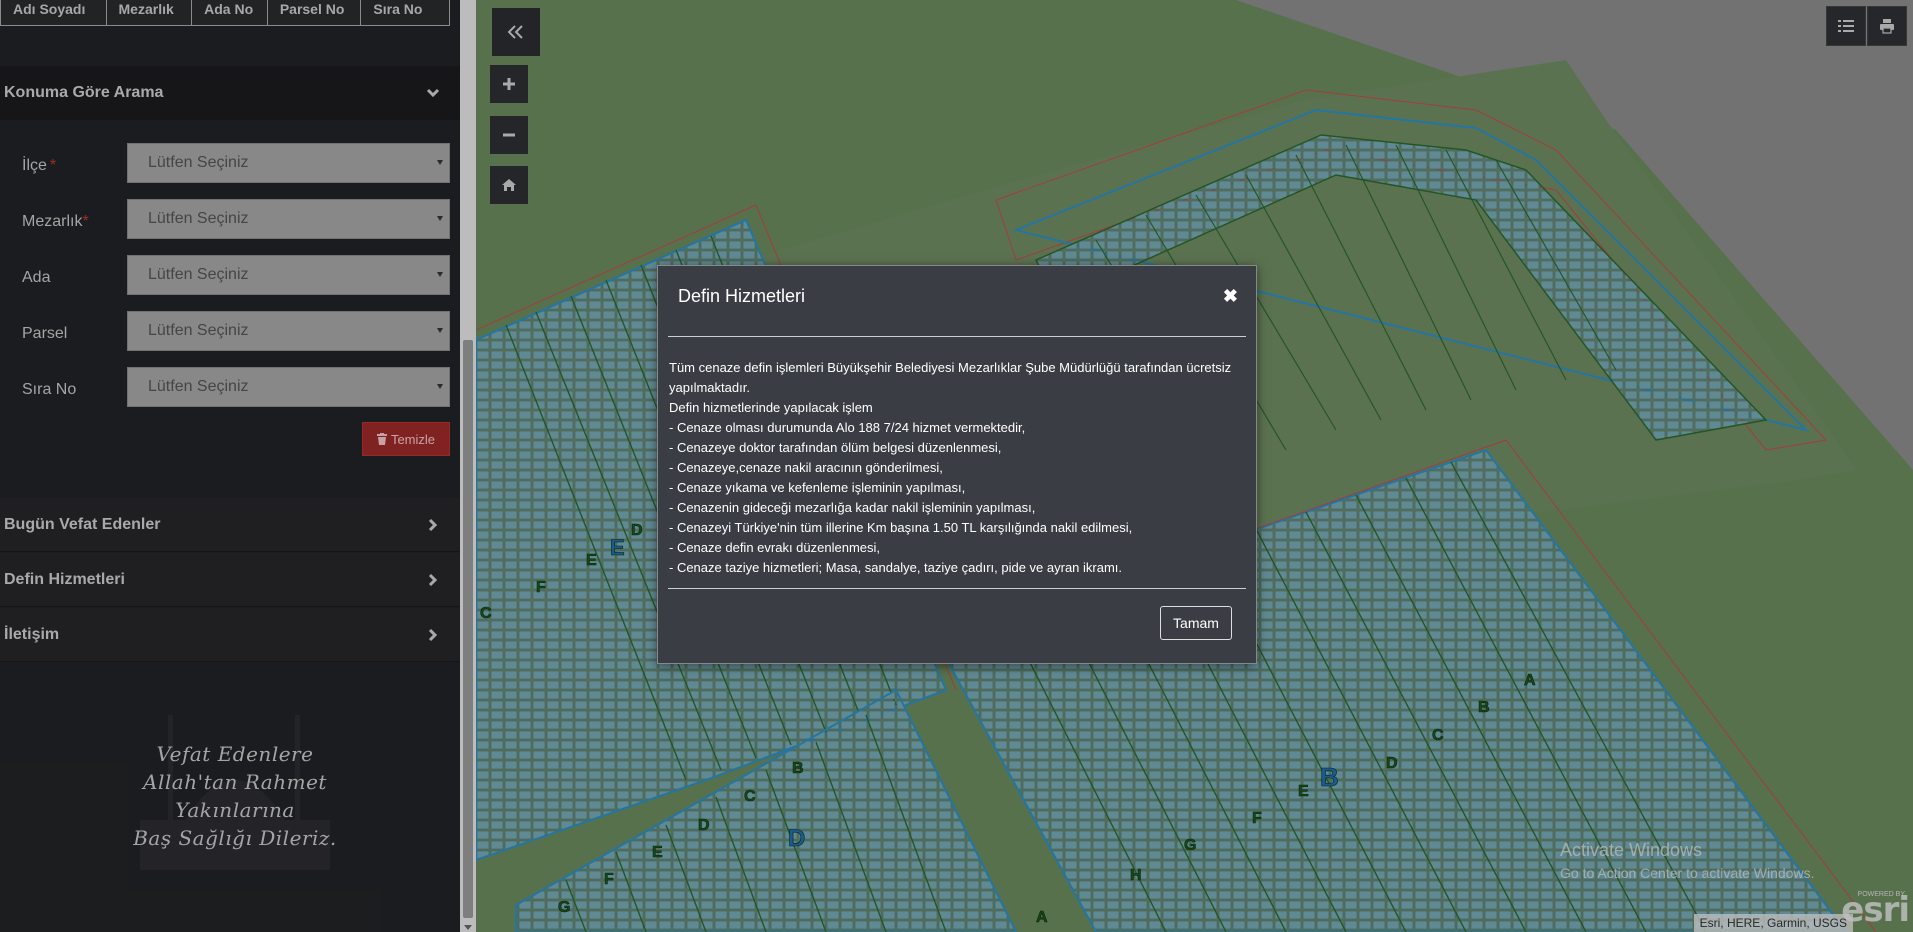 Image resolution: width=1913 pixels, height=932 pixels. Describe the element at coordinates (742, 296) in the screenshot. I see `modal-title: Defin Hizmetleri` at that location.